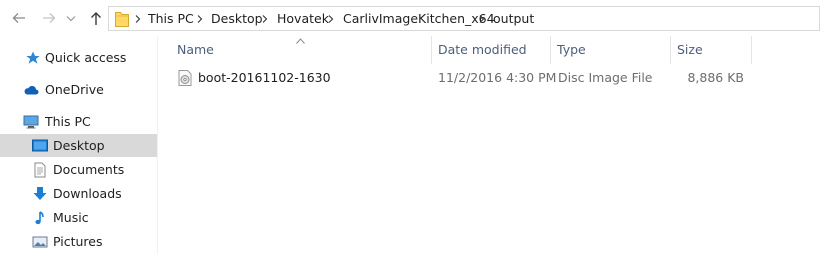  I want to click on file-size: 8,886 KB, so click(715, 77).